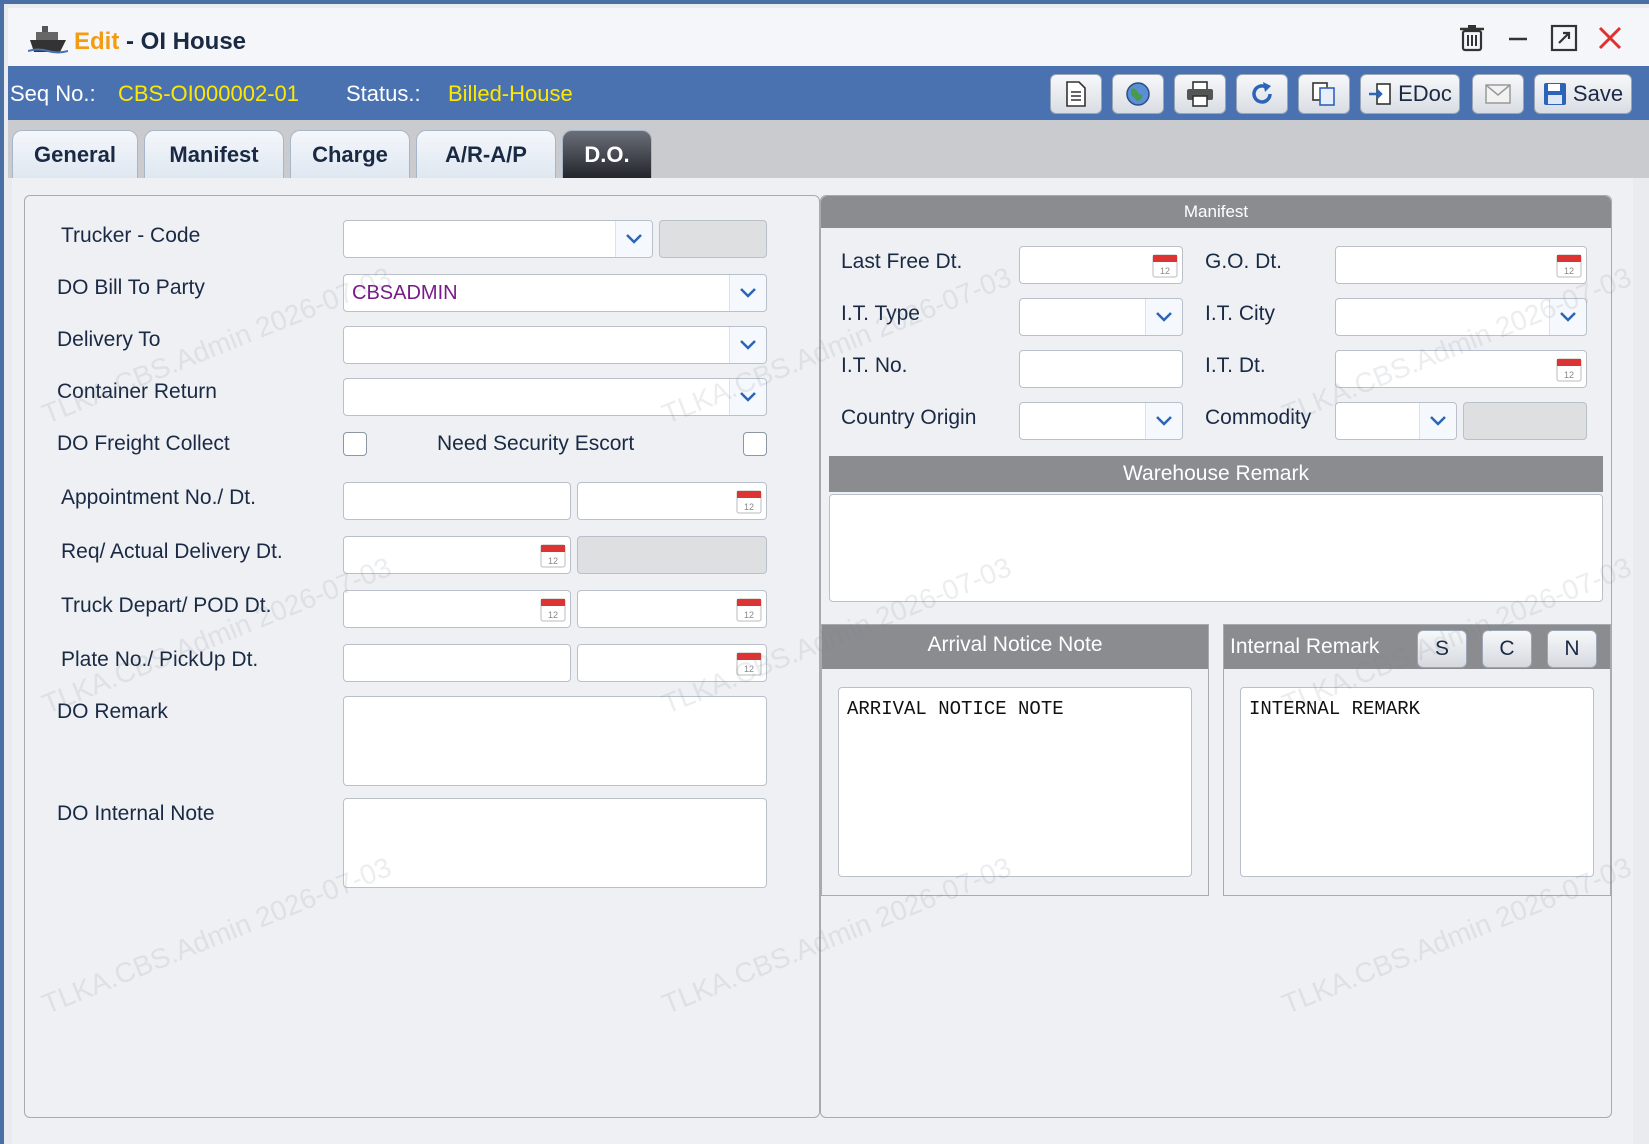 The image size is (1649, 1144). I want to click on trash-icon, so click(1472, 38).